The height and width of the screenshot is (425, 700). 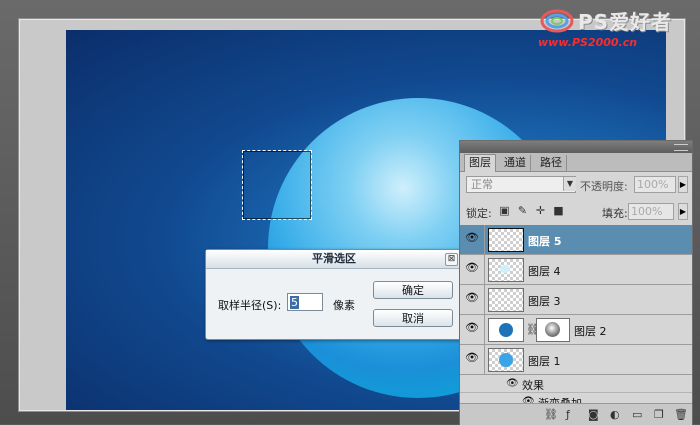 What do you see at coordinates (576, 384) in the screenshot?
I see `effects-row: 👁 效果` at bounding box center [576, 384].